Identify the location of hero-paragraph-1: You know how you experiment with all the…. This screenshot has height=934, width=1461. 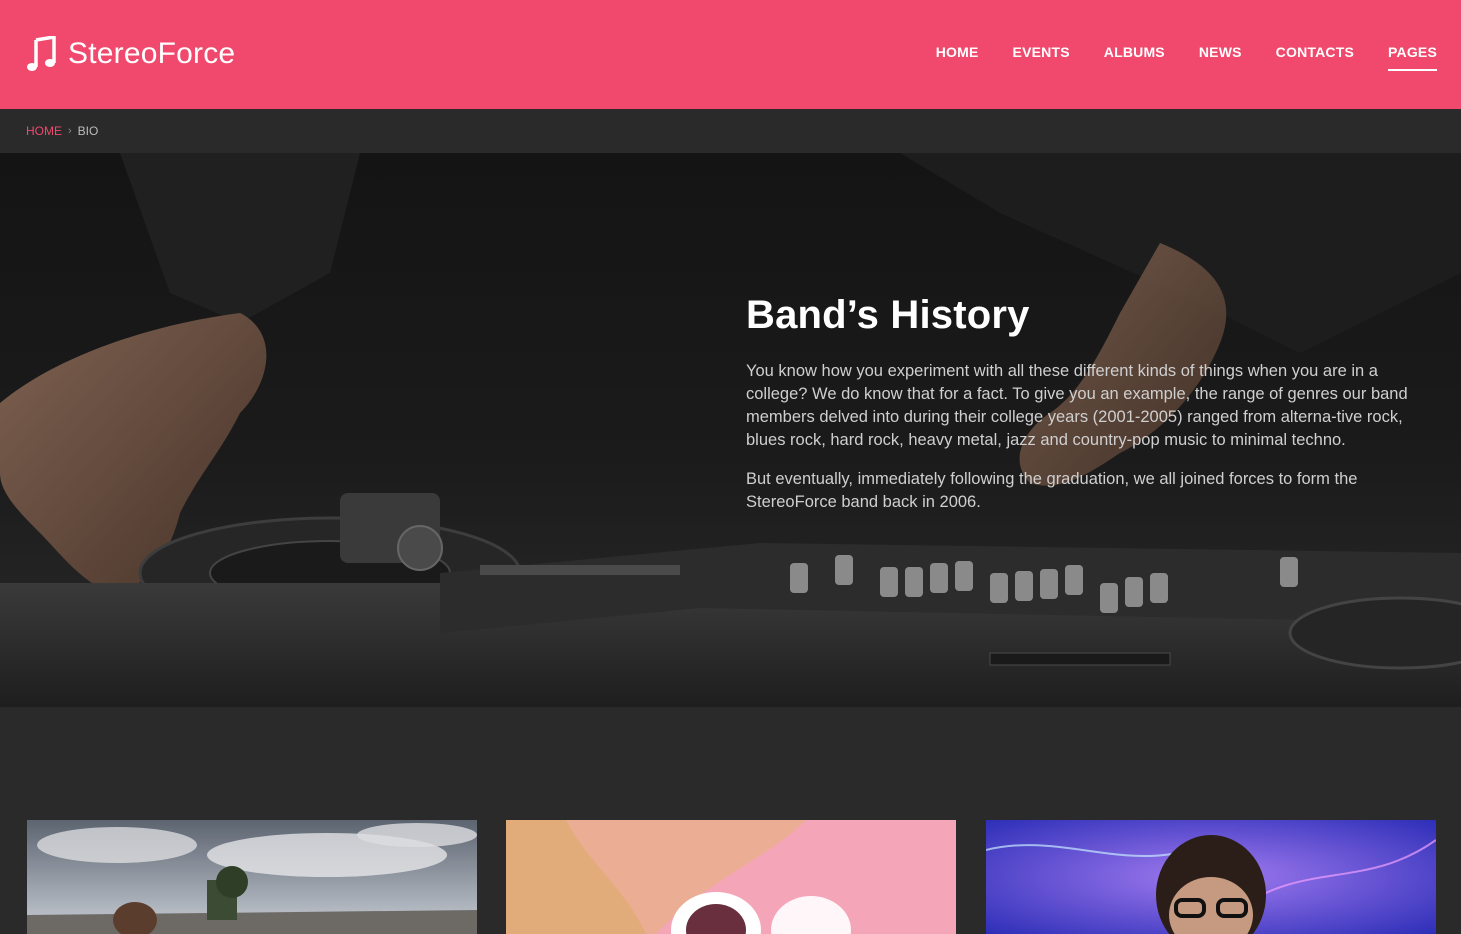
(1077, 405).